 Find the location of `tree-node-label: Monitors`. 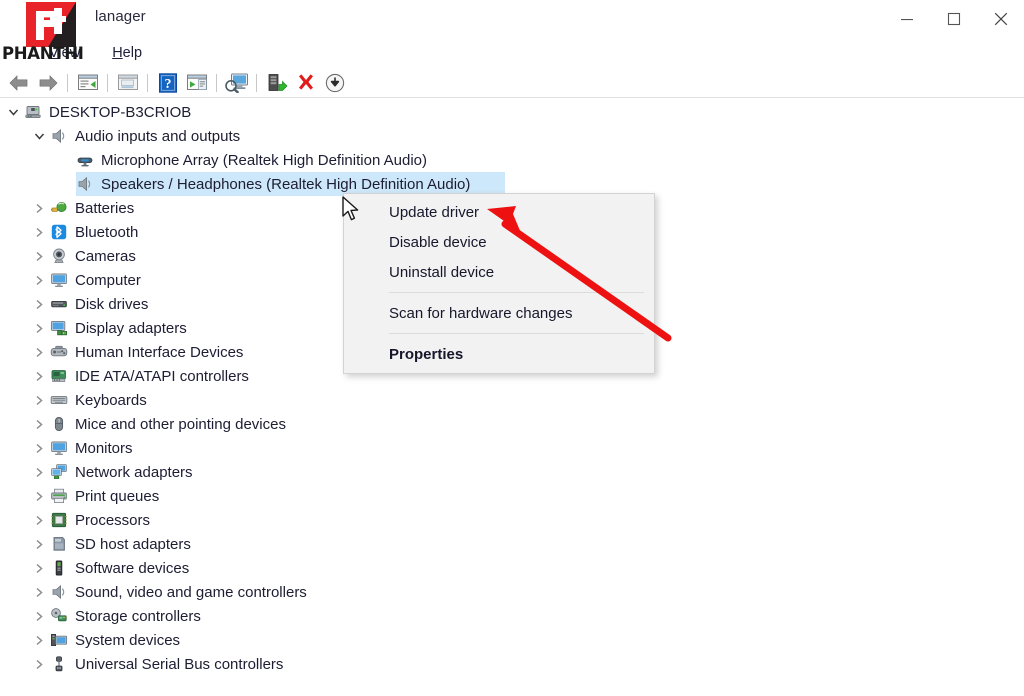

tree-node-label: Monitors is located at coordinates (104, 448).